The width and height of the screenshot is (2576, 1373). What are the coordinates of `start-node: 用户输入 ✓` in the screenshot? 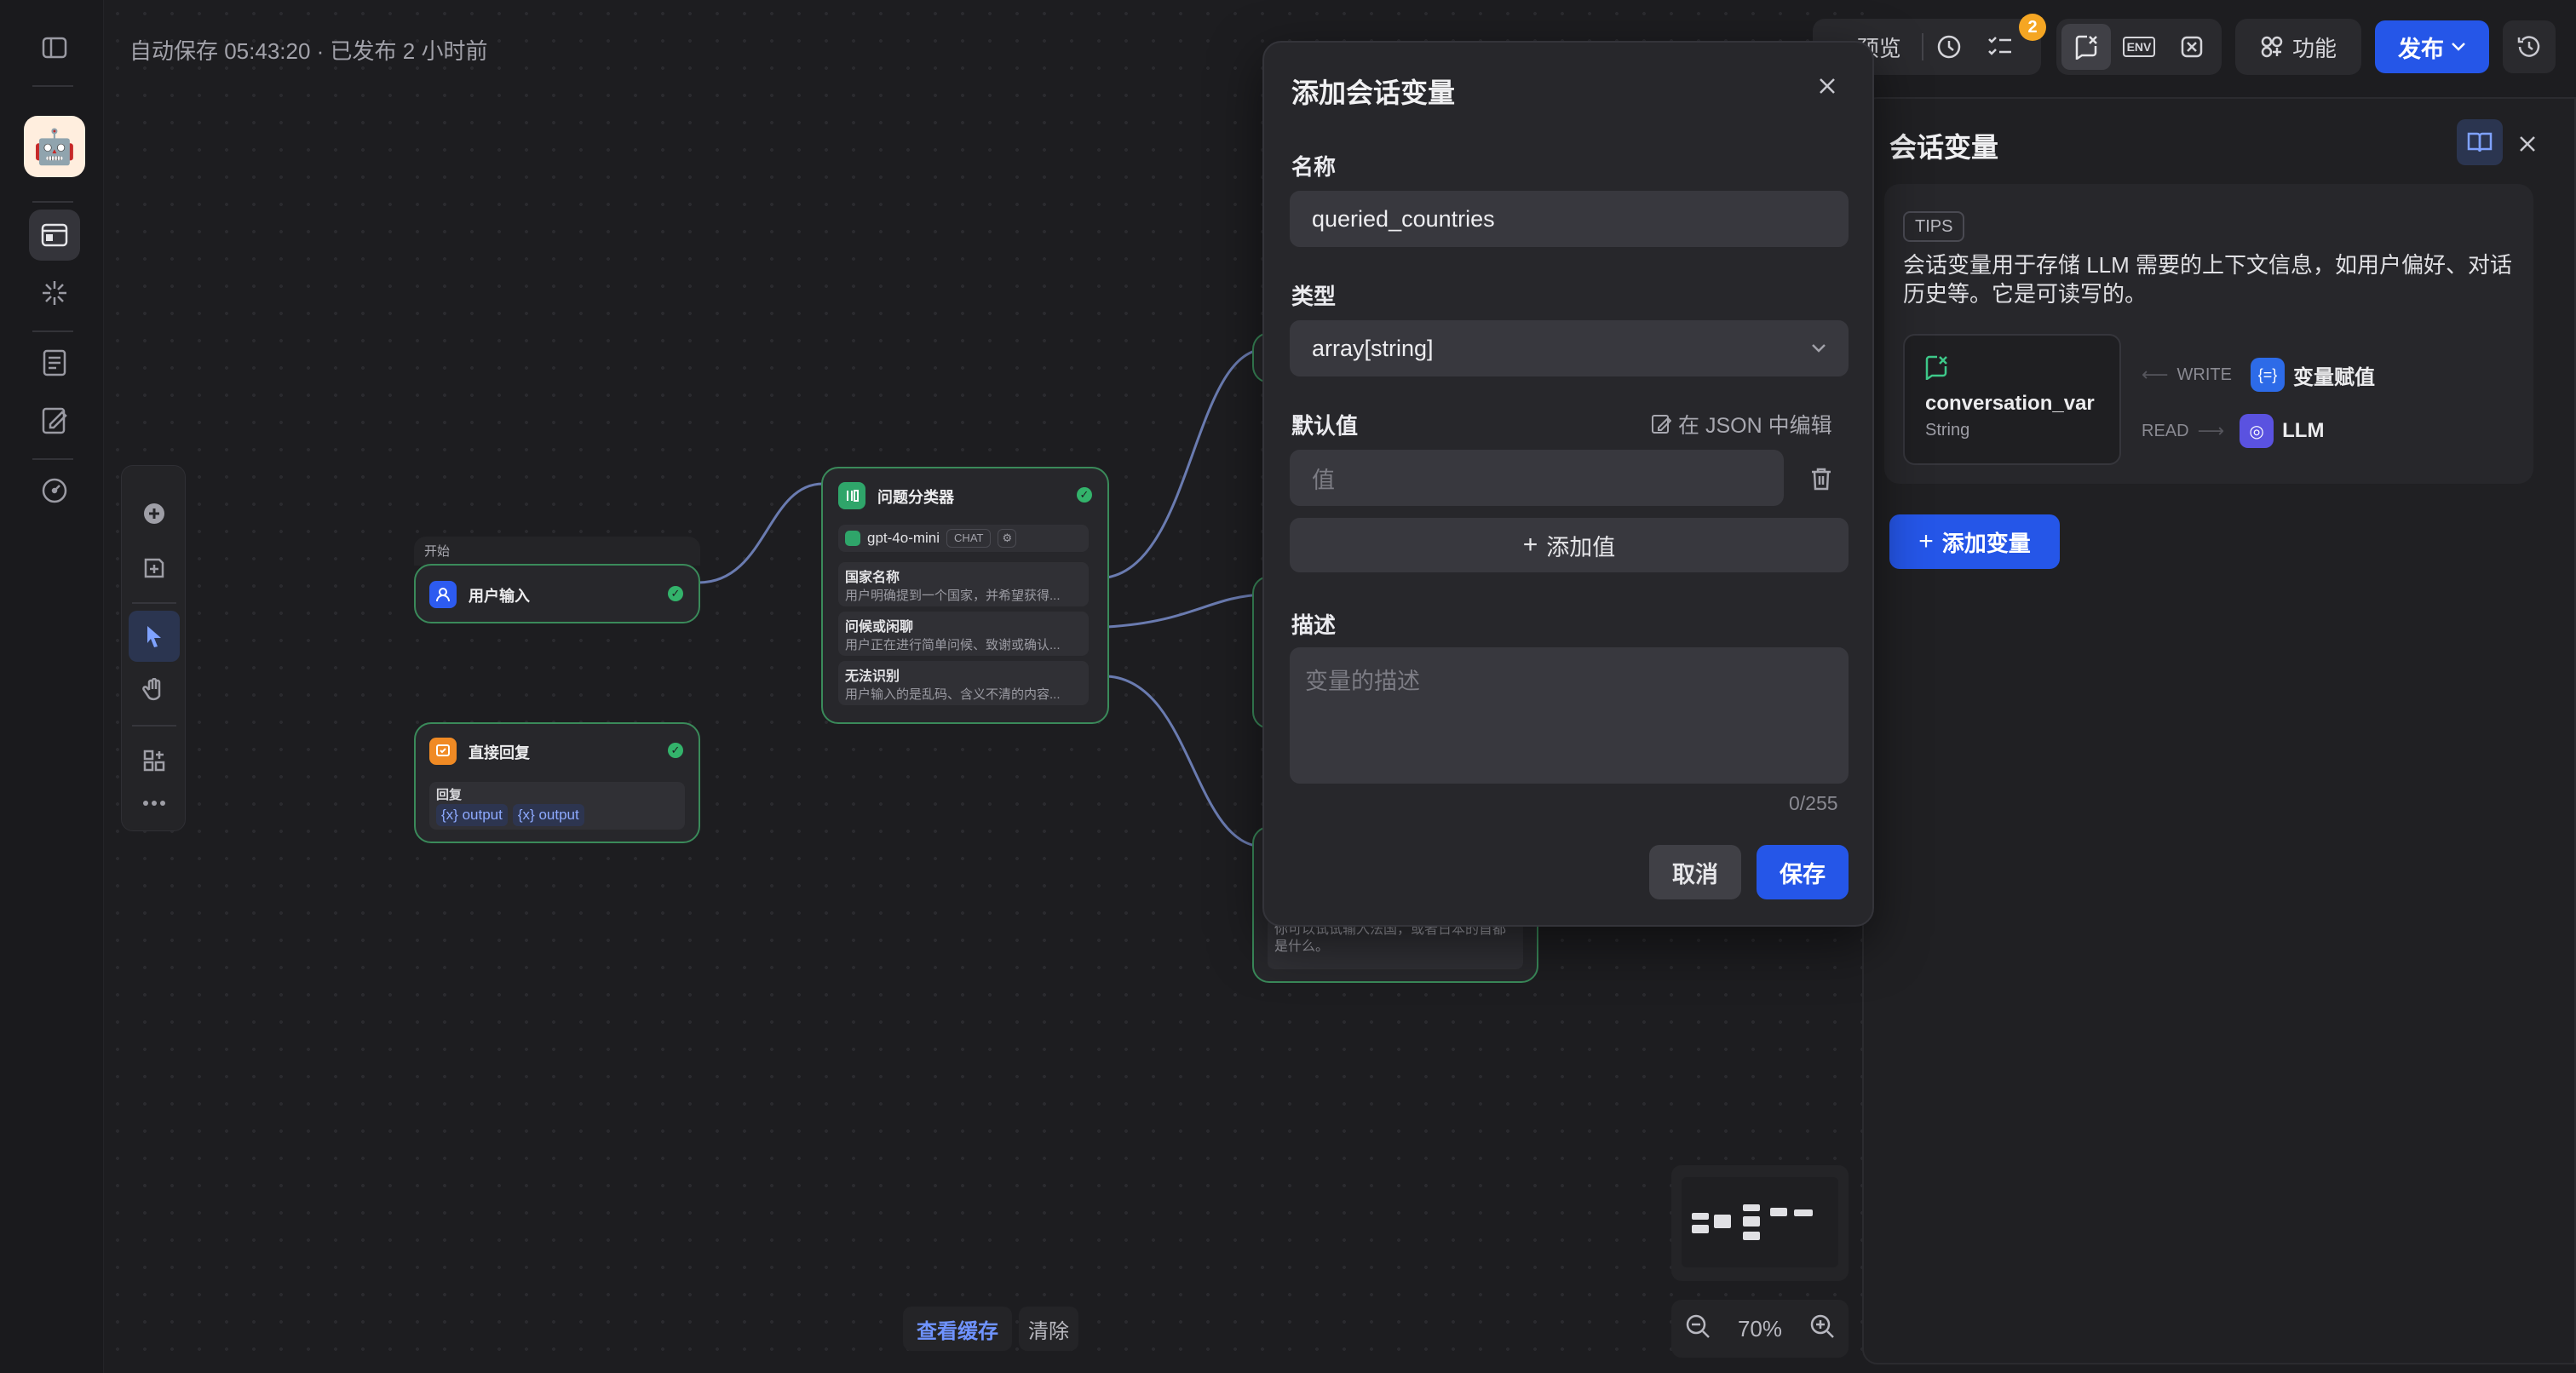 It's located at (557, 593).